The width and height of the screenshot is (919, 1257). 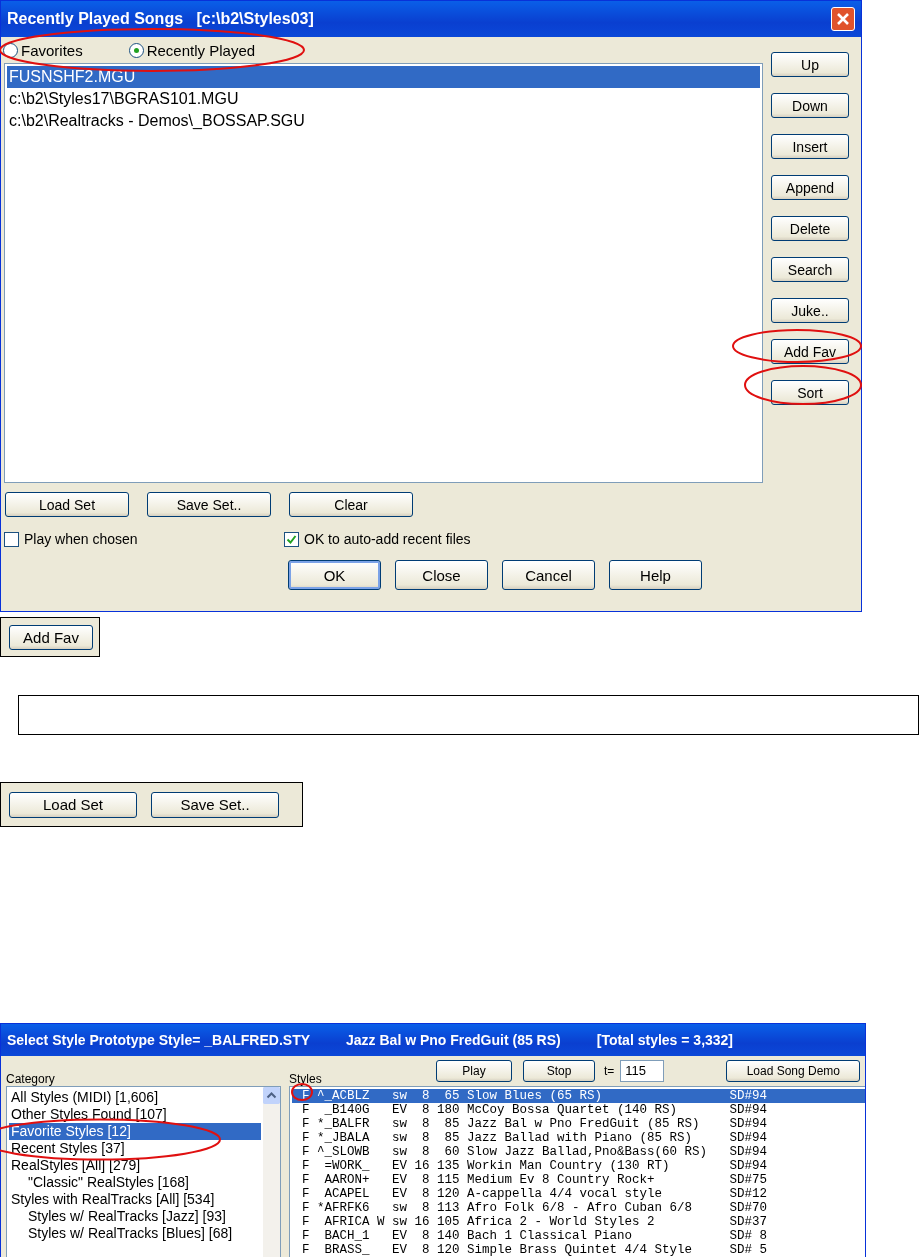 What do you see at coordinates (135, 1131) in the screenshot?
I see `category-item: Favorite Styles [12]` at bounding box center [135, 1131].